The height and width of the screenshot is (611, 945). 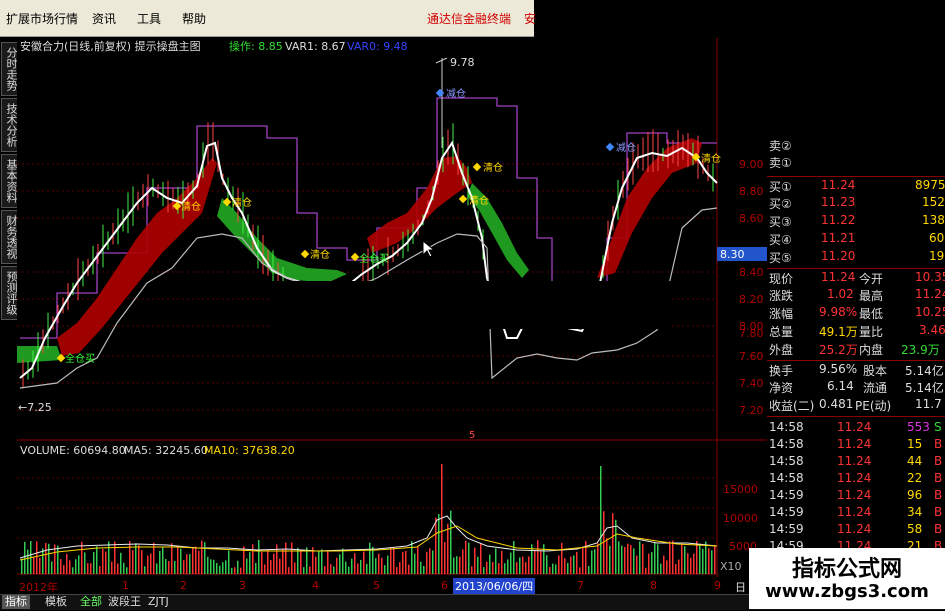 I want to click on volume-ma5: MA5: 32245.60, so click(x=166, y=450).